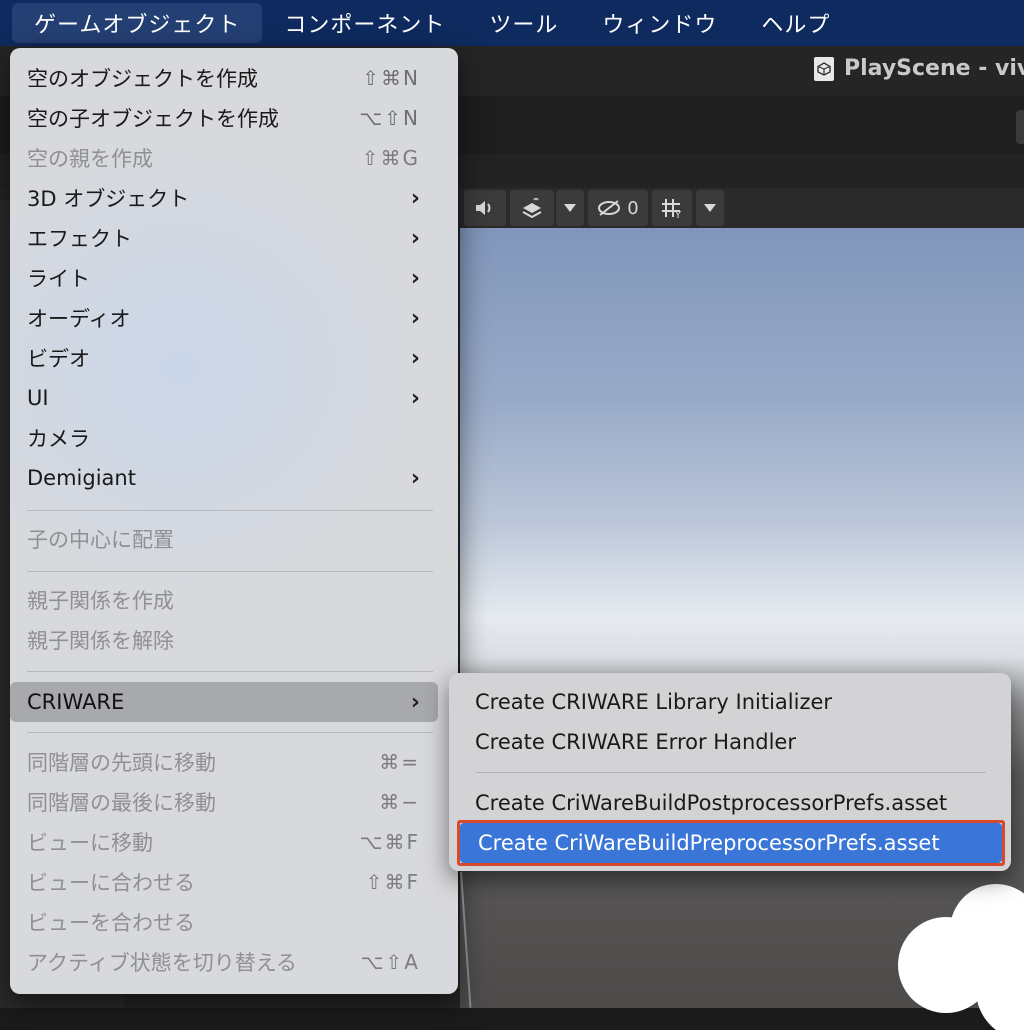  I want to click on menu-item-toggle-active: アクティブ状態を切り替える ⌥⇧A, so click(224, 962).